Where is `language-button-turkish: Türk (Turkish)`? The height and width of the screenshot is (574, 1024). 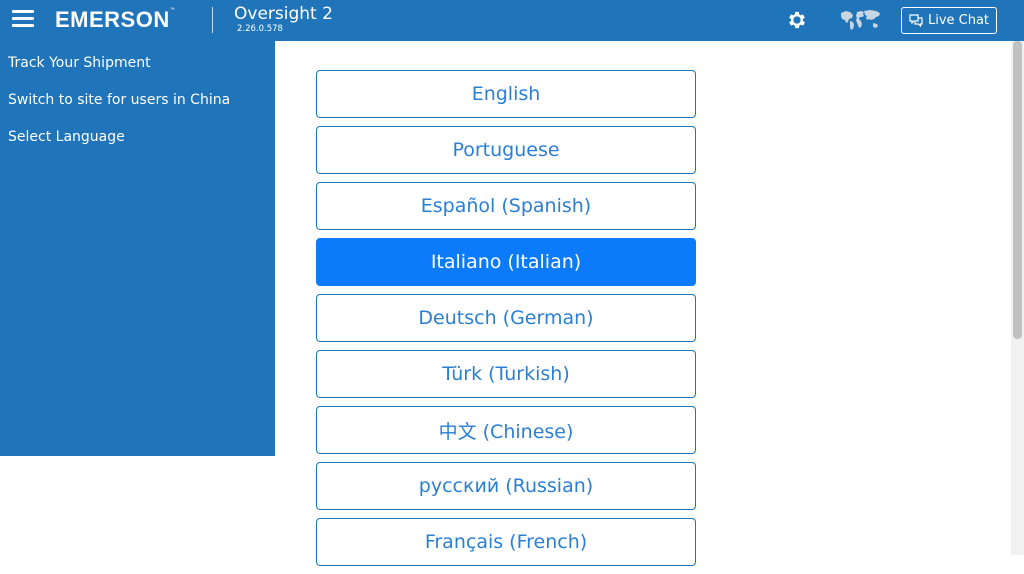
language-button-turkish: Türk (Turkish) is located at coordinates (506, 374).